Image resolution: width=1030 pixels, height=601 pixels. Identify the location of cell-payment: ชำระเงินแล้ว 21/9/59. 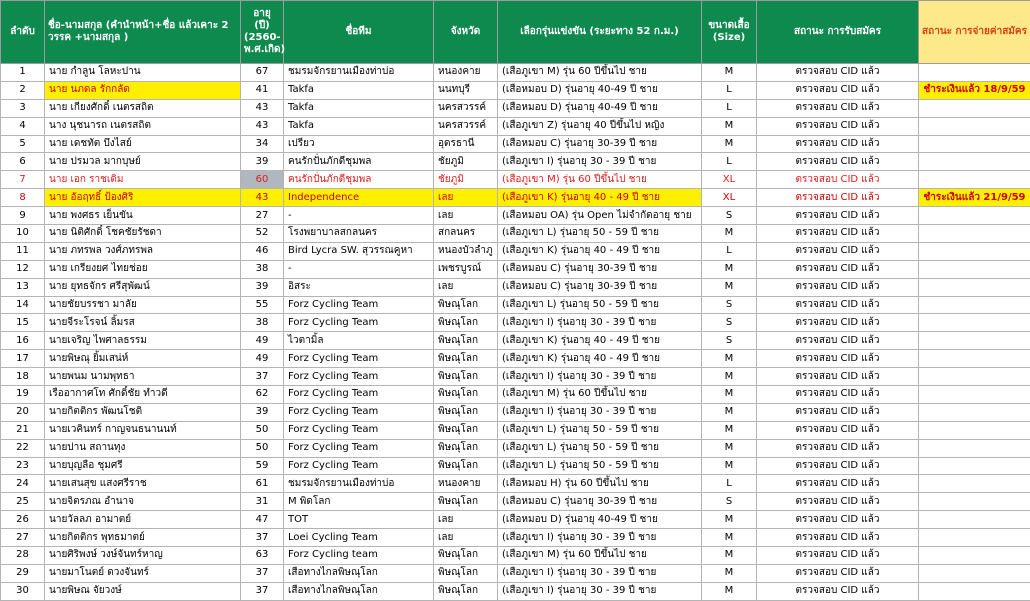
(974, 198).